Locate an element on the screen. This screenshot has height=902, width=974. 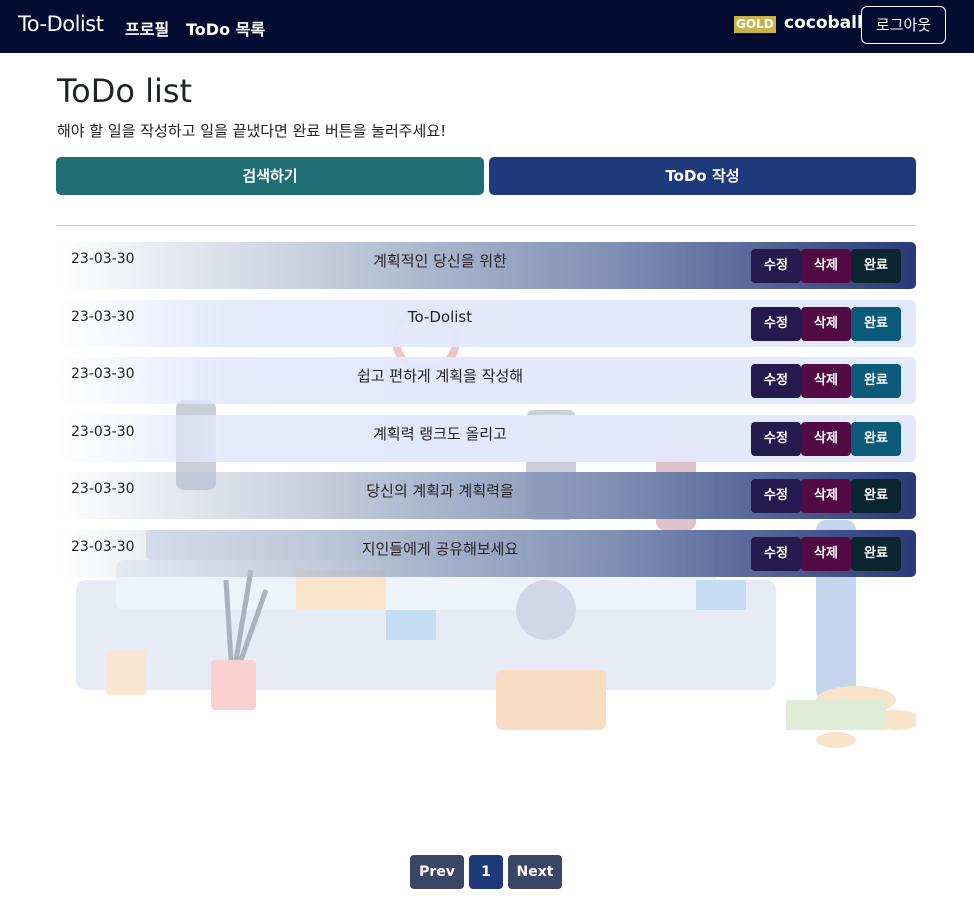
nav-link-profile: 프로필 is located at coordinates (147, 28).